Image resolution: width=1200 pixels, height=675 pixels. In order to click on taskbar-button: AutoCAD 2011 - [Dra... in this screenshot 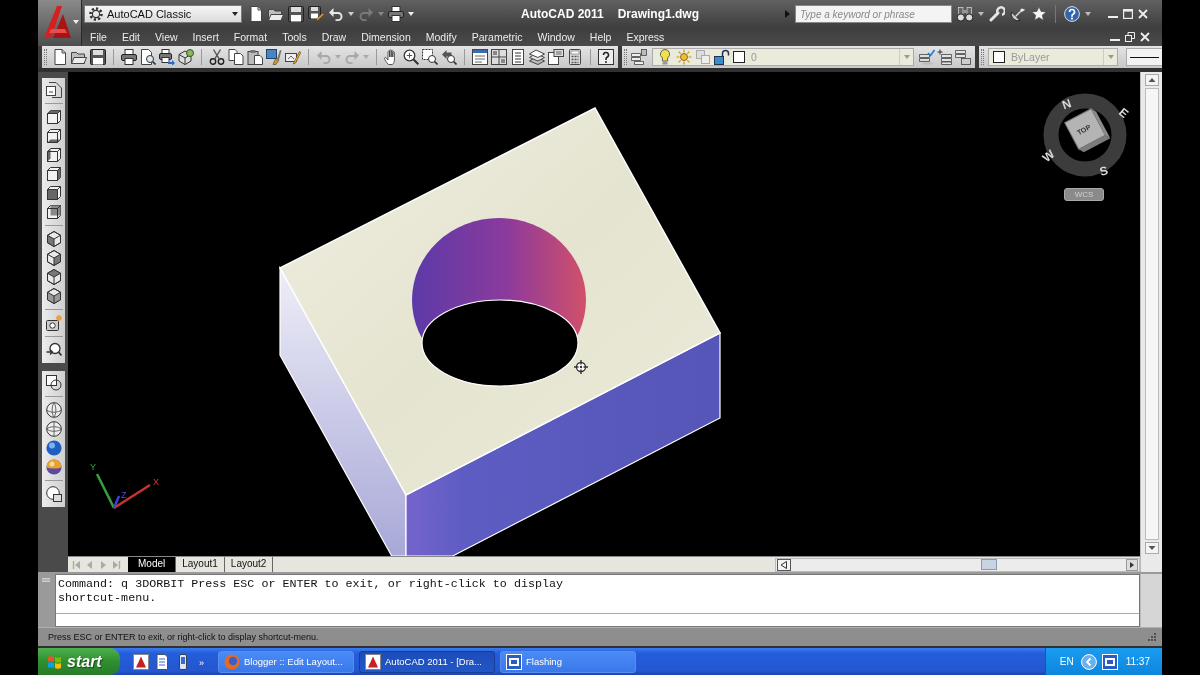, I will do `click(427, 661)`.